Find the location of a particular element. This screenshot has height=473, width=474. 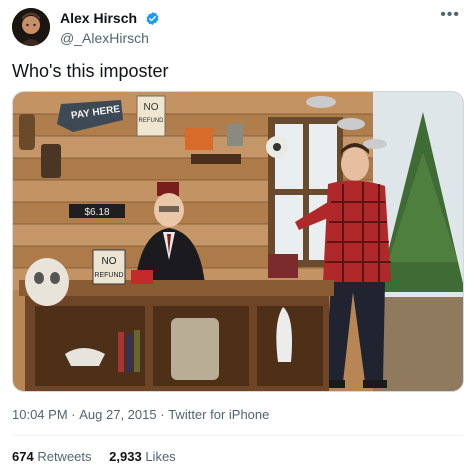

tweet-text: Who's this imposter is located at coordinates (90, 71).